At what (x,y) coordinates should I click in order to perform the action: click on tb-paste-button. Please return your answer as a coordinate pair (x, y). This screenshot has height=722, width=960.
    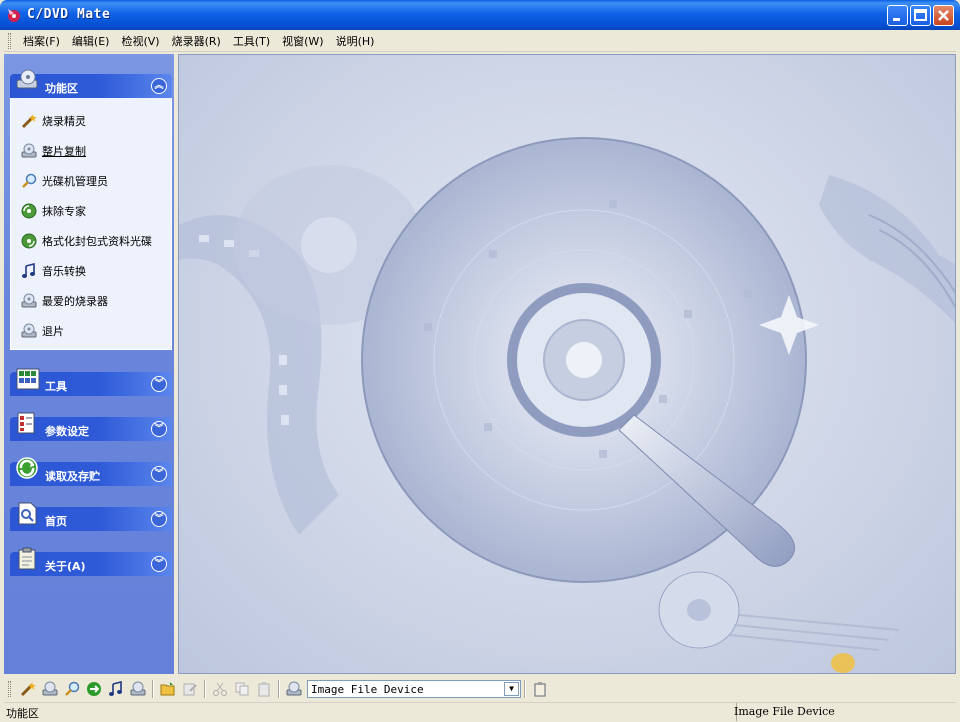
    Looking at the image, I should click on (264, 689).